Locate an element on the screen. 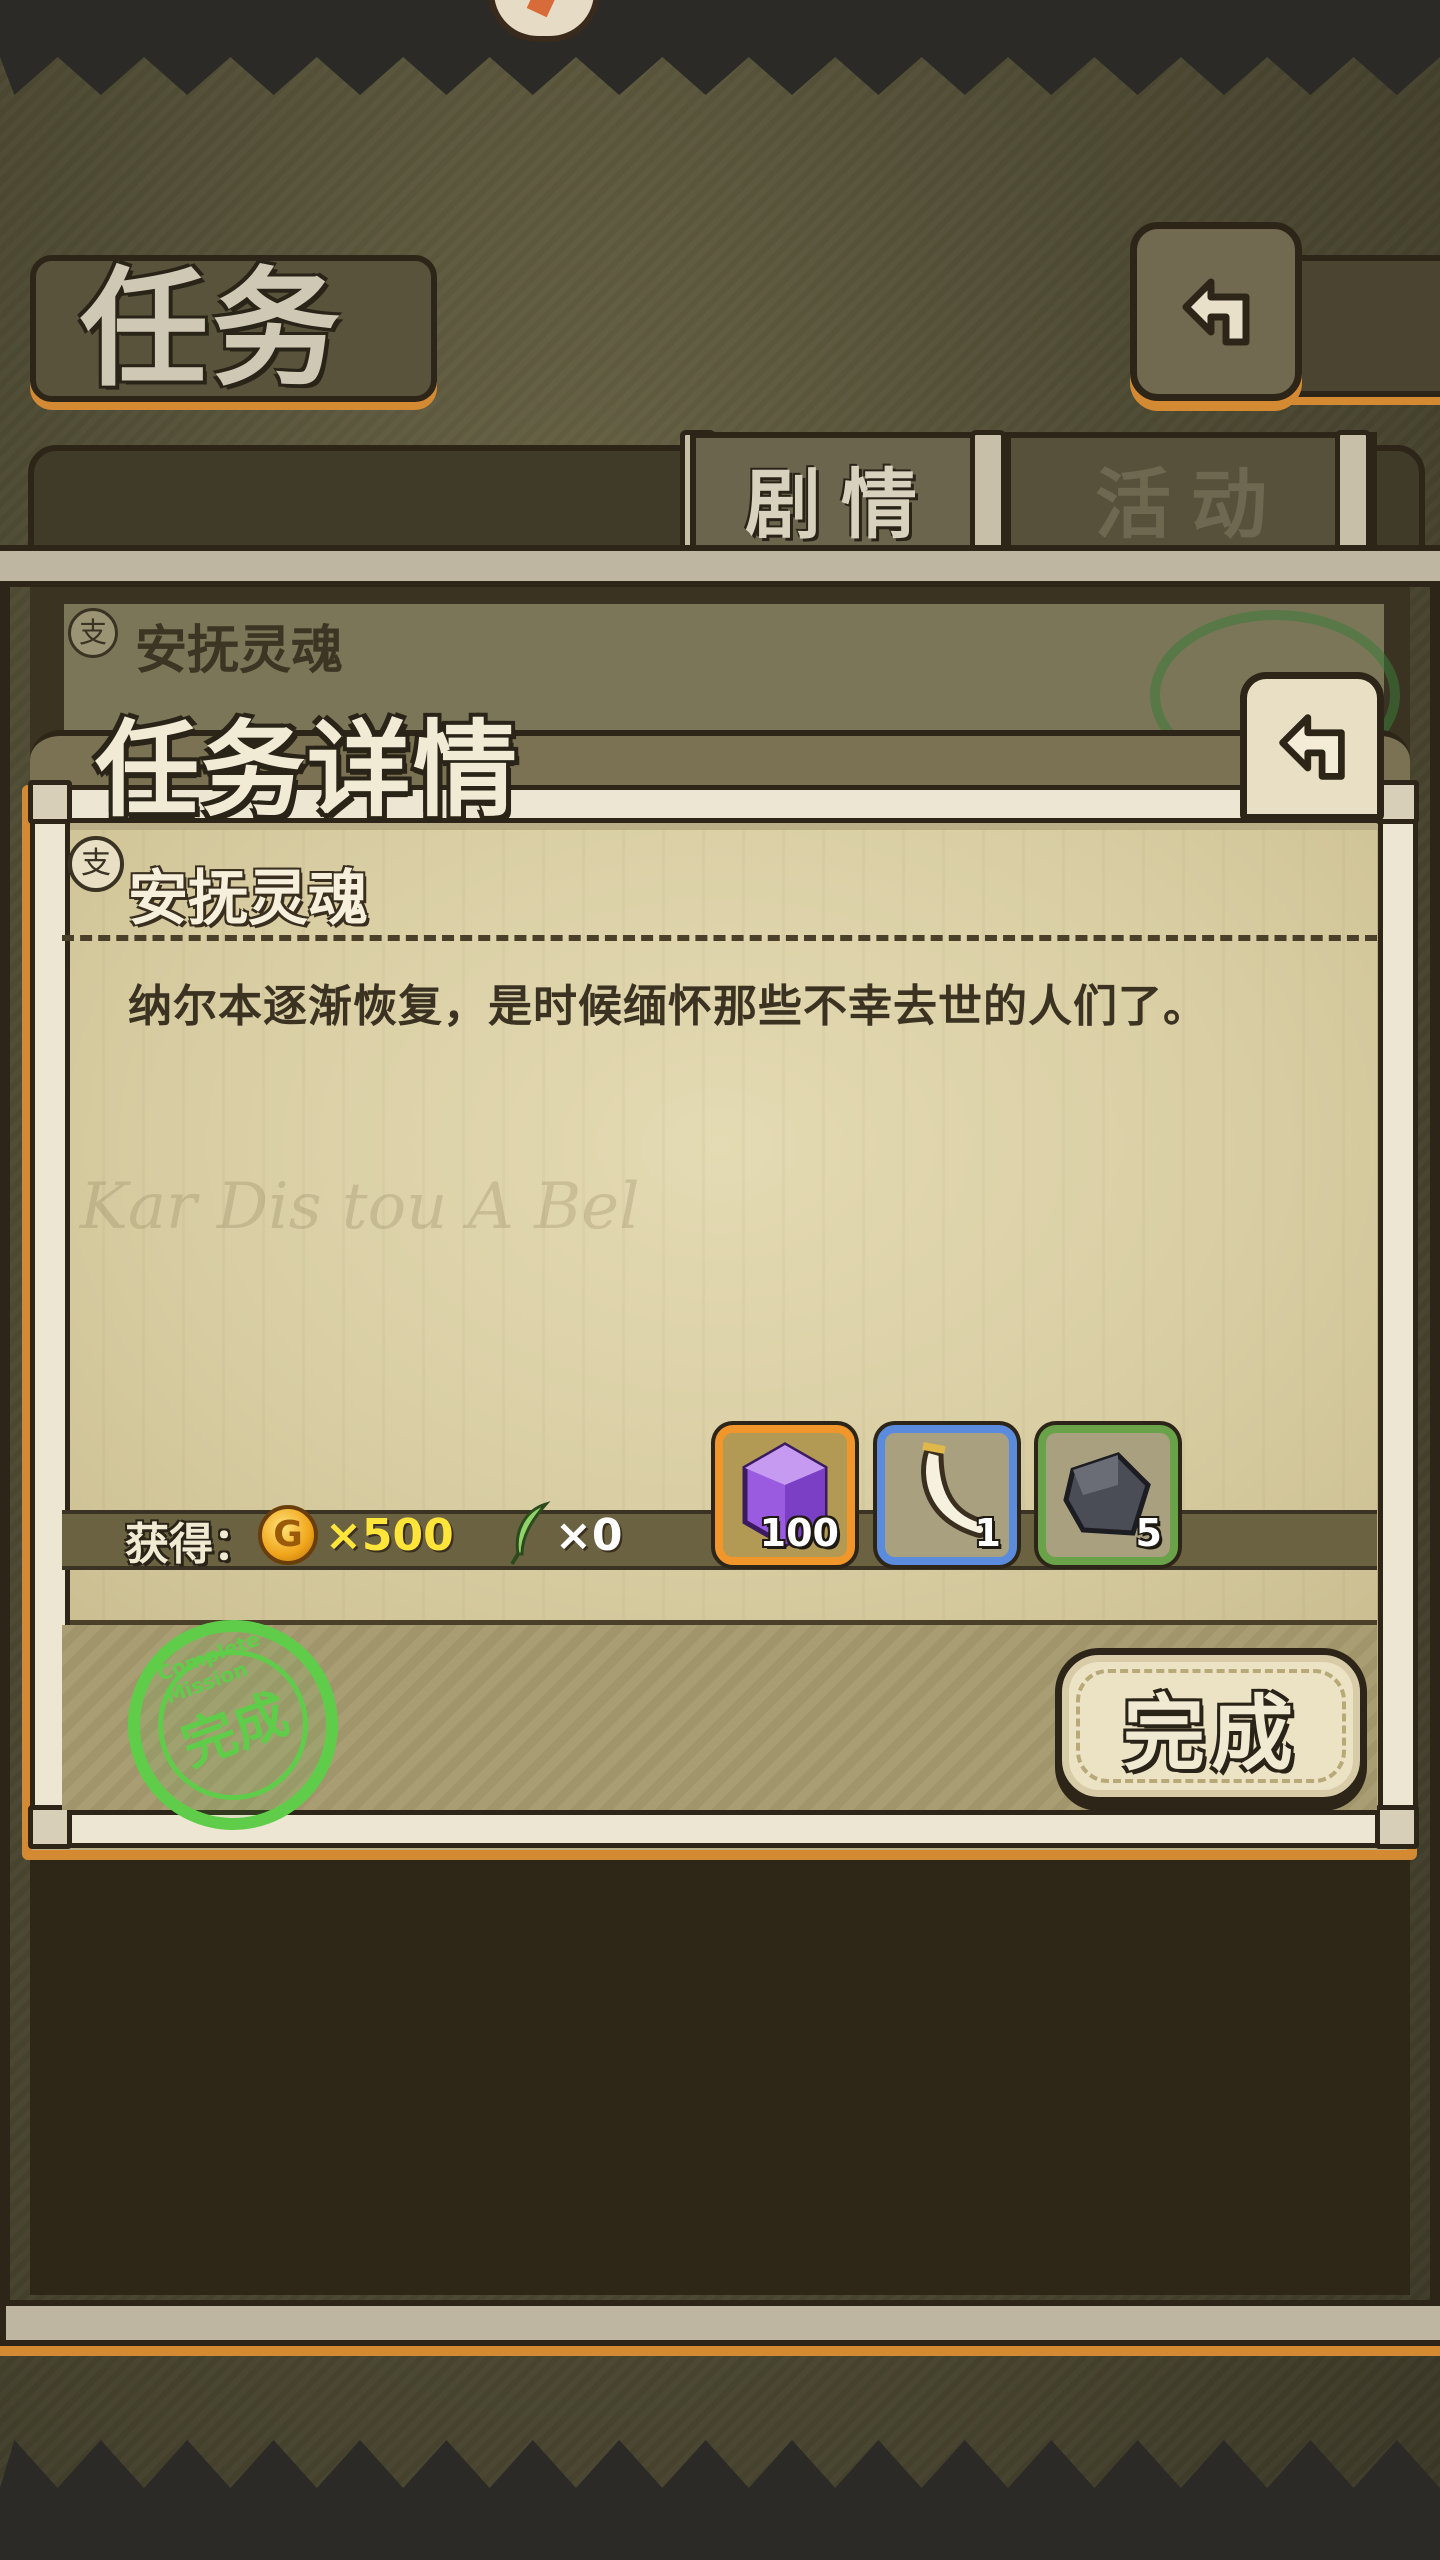 The height and width of the screenshot is (2560, 1440). gold-coin-icon: G is located at coordinates (288, 1535).